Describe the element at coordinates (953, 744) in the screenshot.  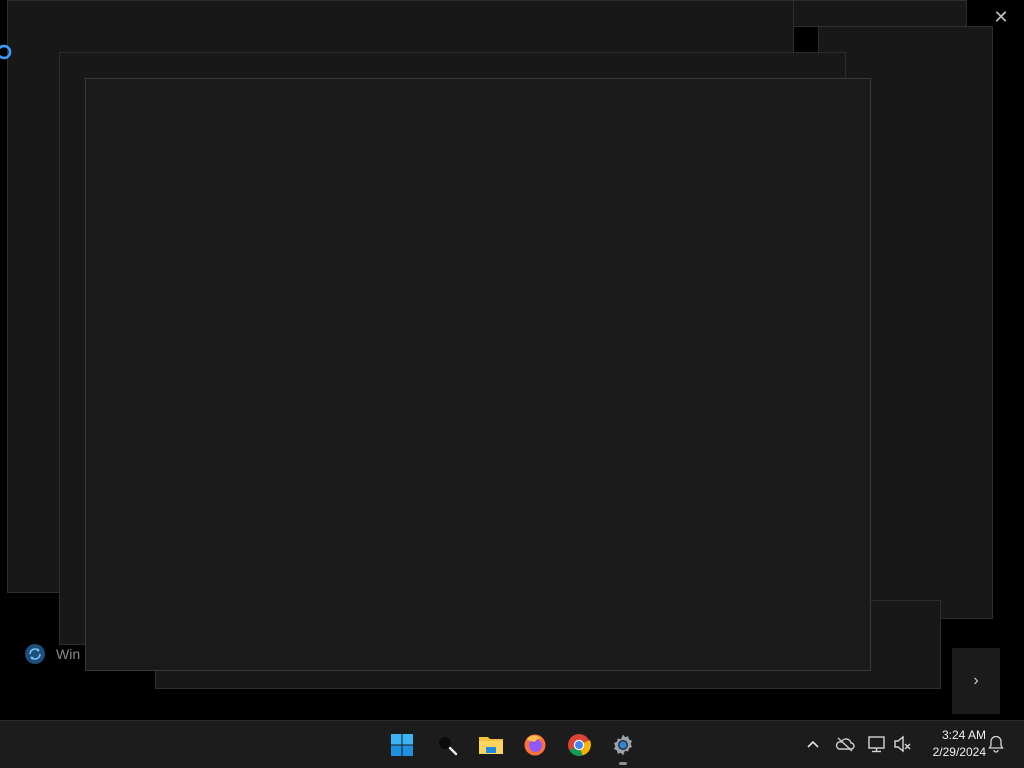
I see `clock: 3:24 AM 2/29/2024` at that location.